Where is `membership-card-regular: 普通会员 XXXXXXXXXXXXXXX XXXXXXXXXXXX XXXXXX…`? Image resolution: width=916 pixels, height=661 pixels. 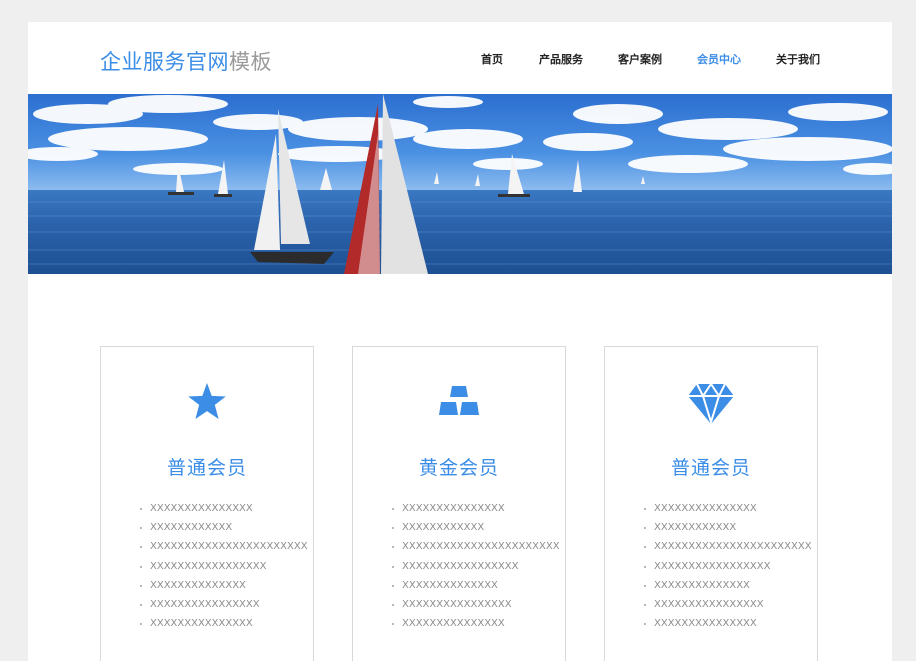
membership-card-regular: 普通会员 XXXXXXXXXXXXXXX XXXXXXXXXXXX XXXXXX… is located at coordinates (207, 503).